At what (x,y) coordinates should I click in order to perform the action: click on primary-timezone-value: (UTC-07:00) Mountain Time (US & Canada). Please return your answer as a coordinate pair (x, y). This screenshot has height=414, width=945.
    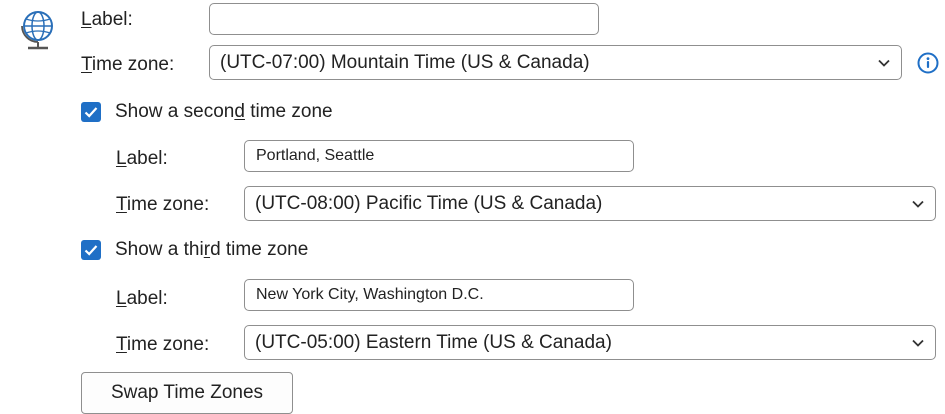
    Looking at the image, I should click on (405, 62).